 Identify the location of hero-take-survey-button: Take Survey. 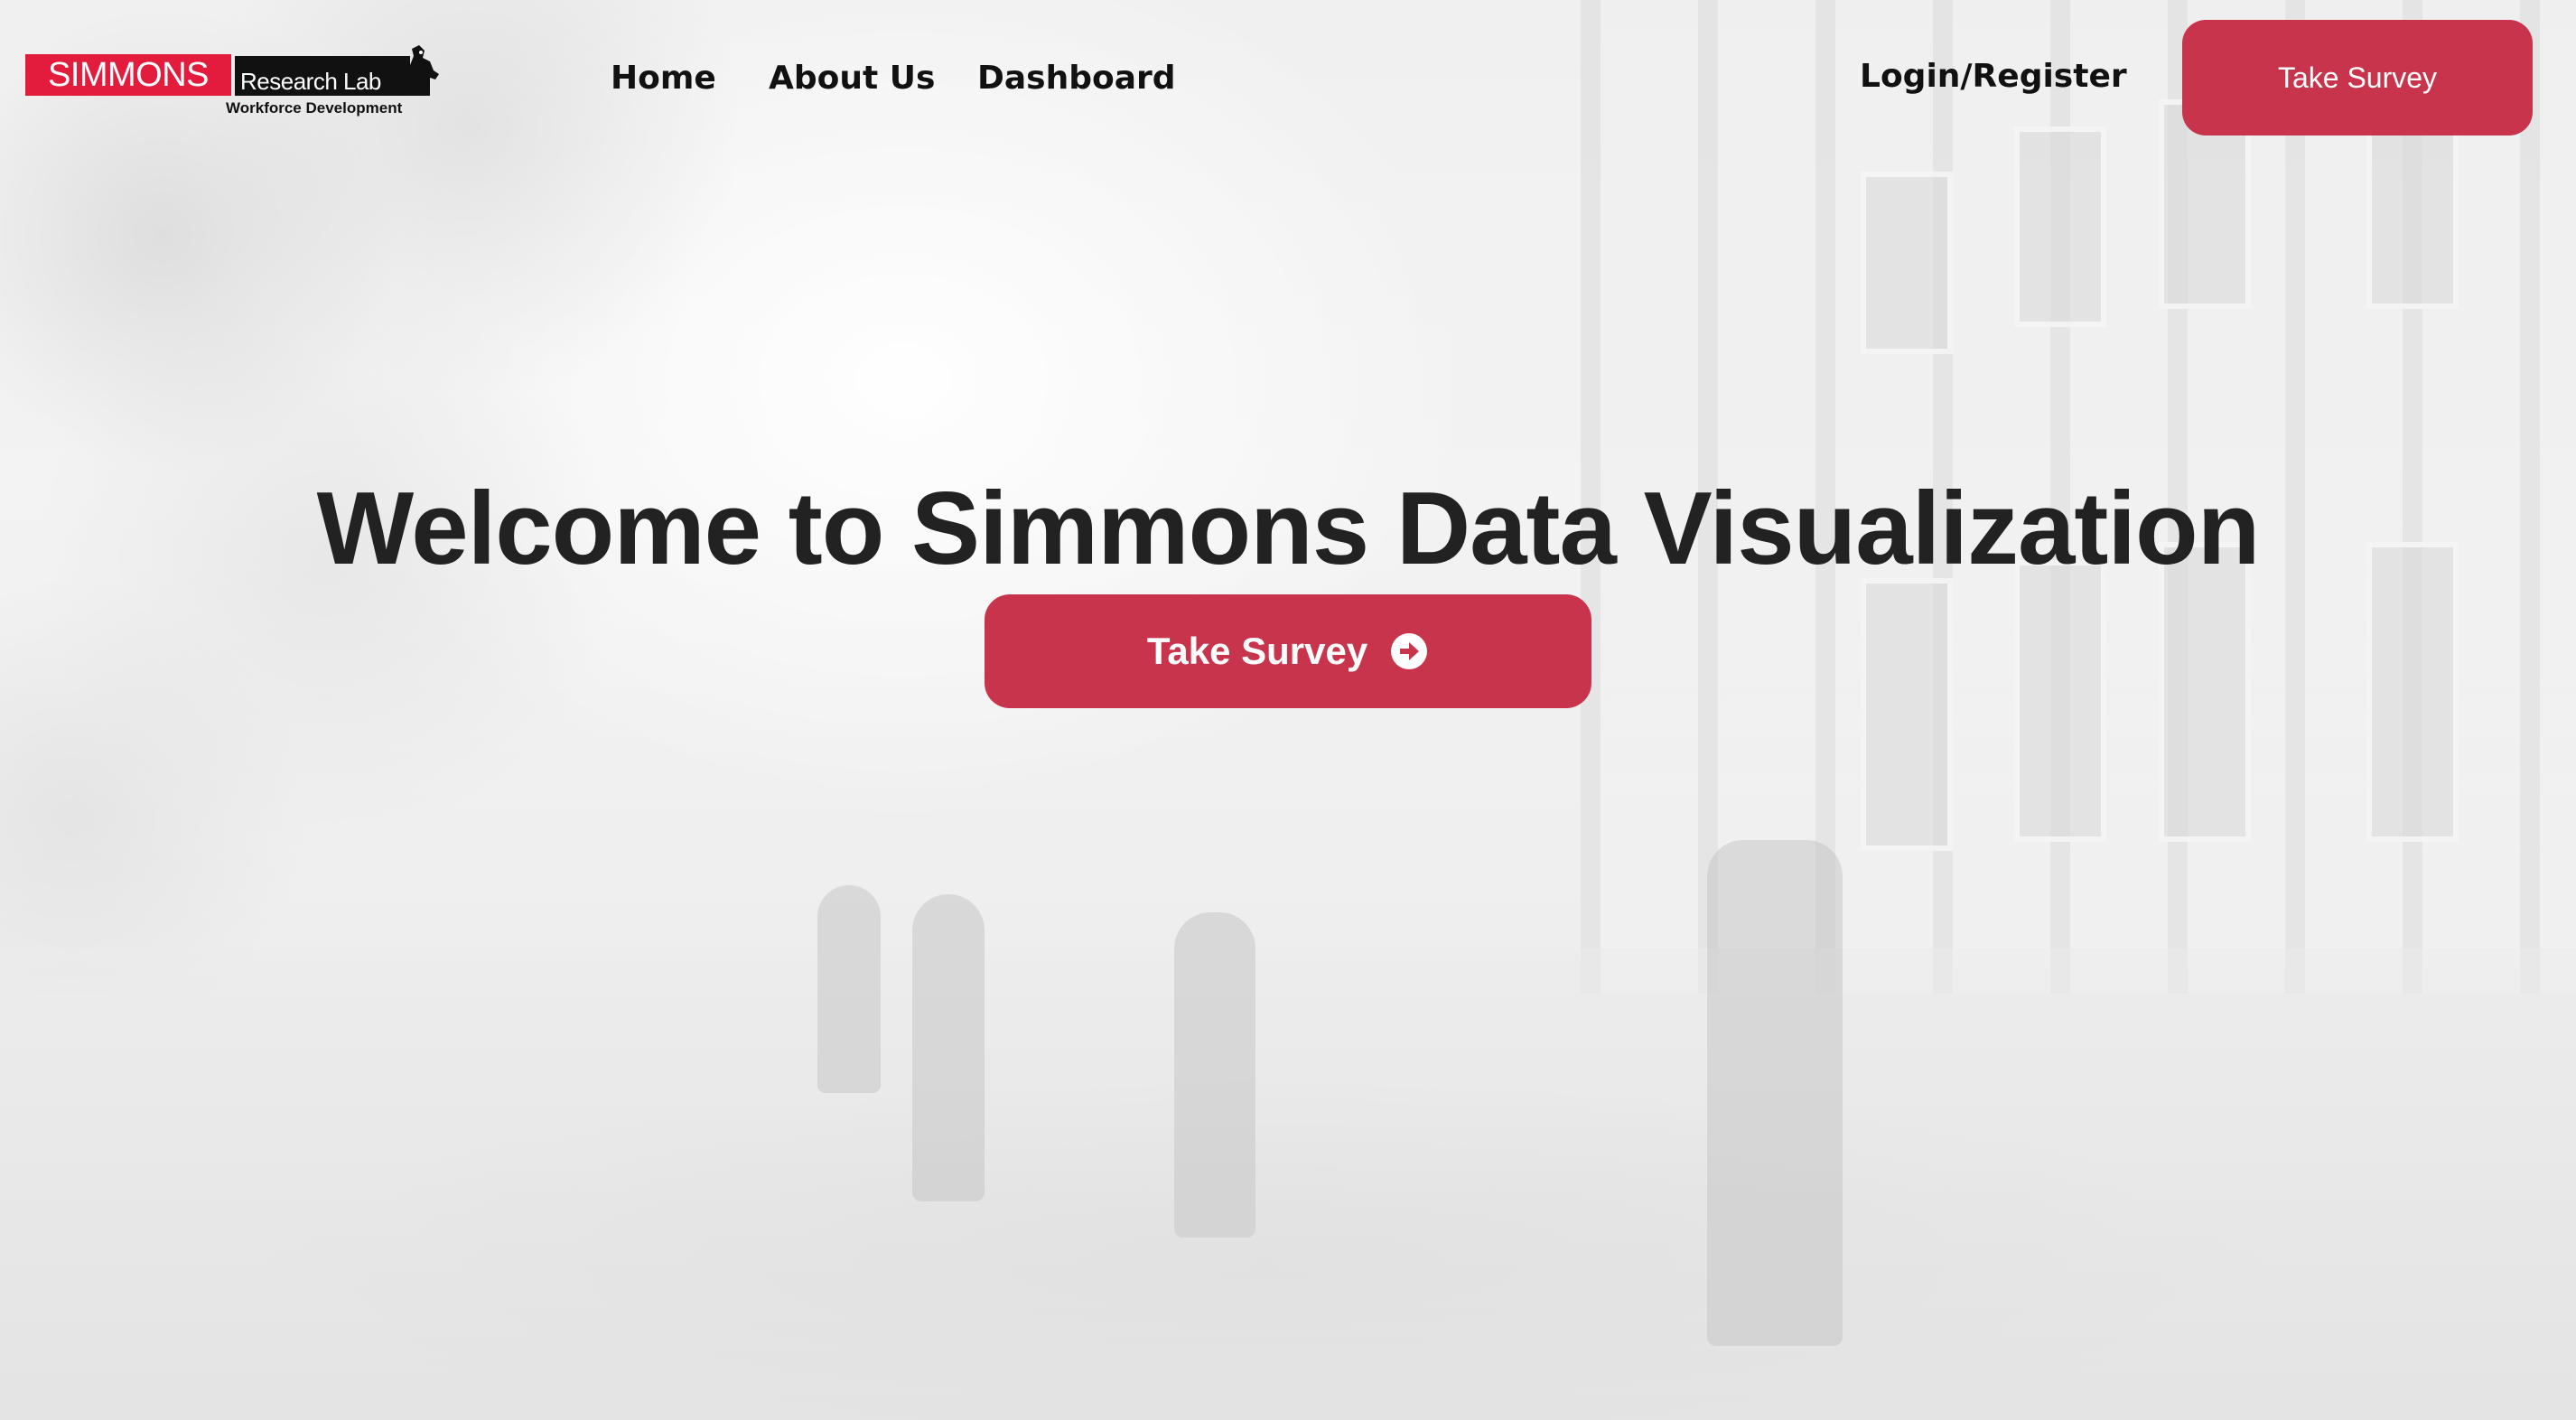
(1288, 651).